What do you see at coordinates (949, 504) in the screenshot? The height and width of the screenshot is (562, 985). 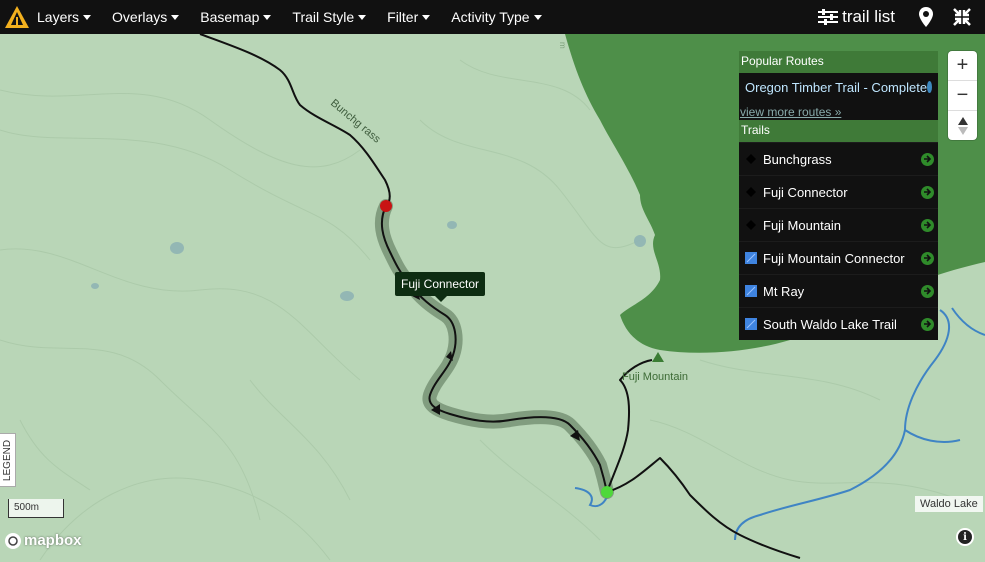 I see `waldo-lake-label: Waldo Lake` at bounding box center [949, 504].